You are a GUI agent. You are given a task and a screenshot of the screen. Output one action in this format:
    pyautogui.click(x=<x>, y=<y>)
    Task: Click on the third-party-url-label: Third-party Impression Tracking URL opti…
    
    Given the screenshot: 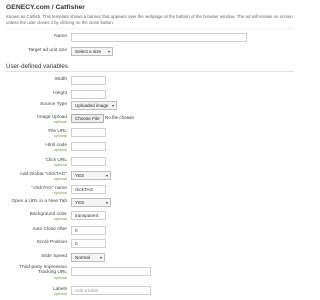 What is the action you would take?
    pyautogui.click(x=43, y=272)
    